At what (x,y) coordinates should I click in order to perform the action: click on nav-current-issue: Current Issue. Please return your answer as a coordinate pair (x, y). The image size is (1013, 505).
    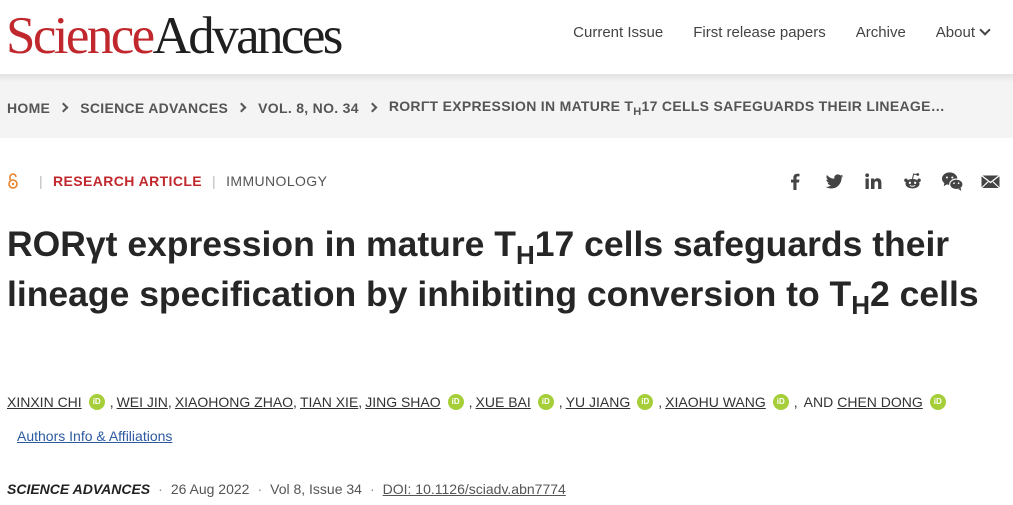
    Looking at the image, I should click on (618, 32).